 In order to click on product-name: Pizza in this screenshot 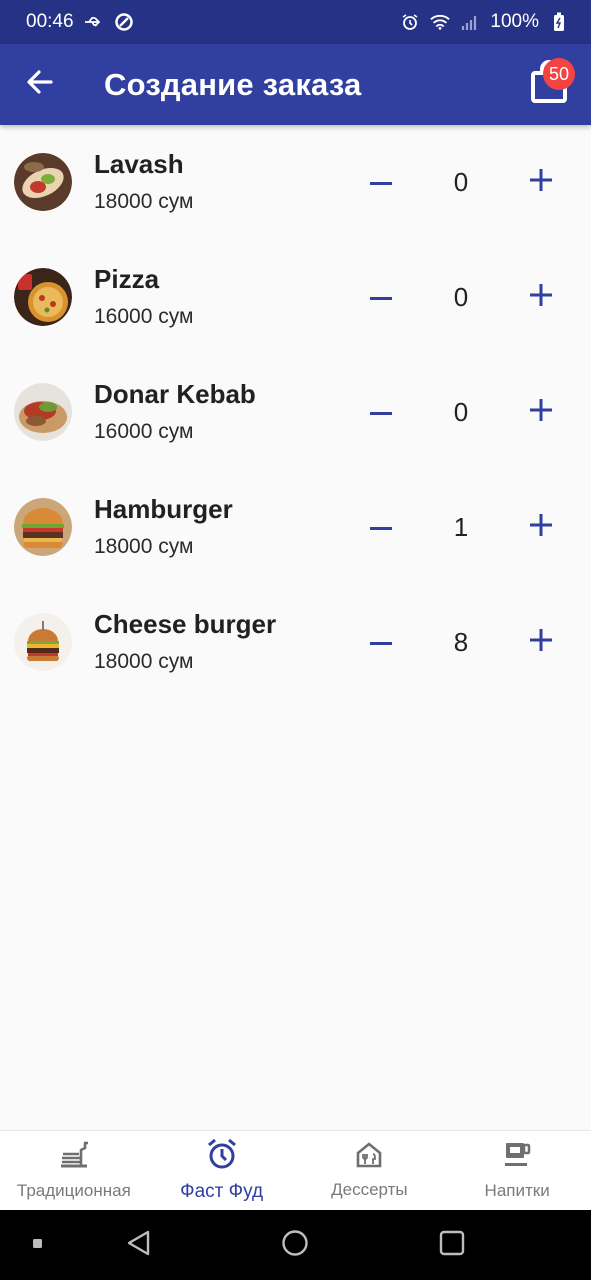, I will do `click(127, 279)`.